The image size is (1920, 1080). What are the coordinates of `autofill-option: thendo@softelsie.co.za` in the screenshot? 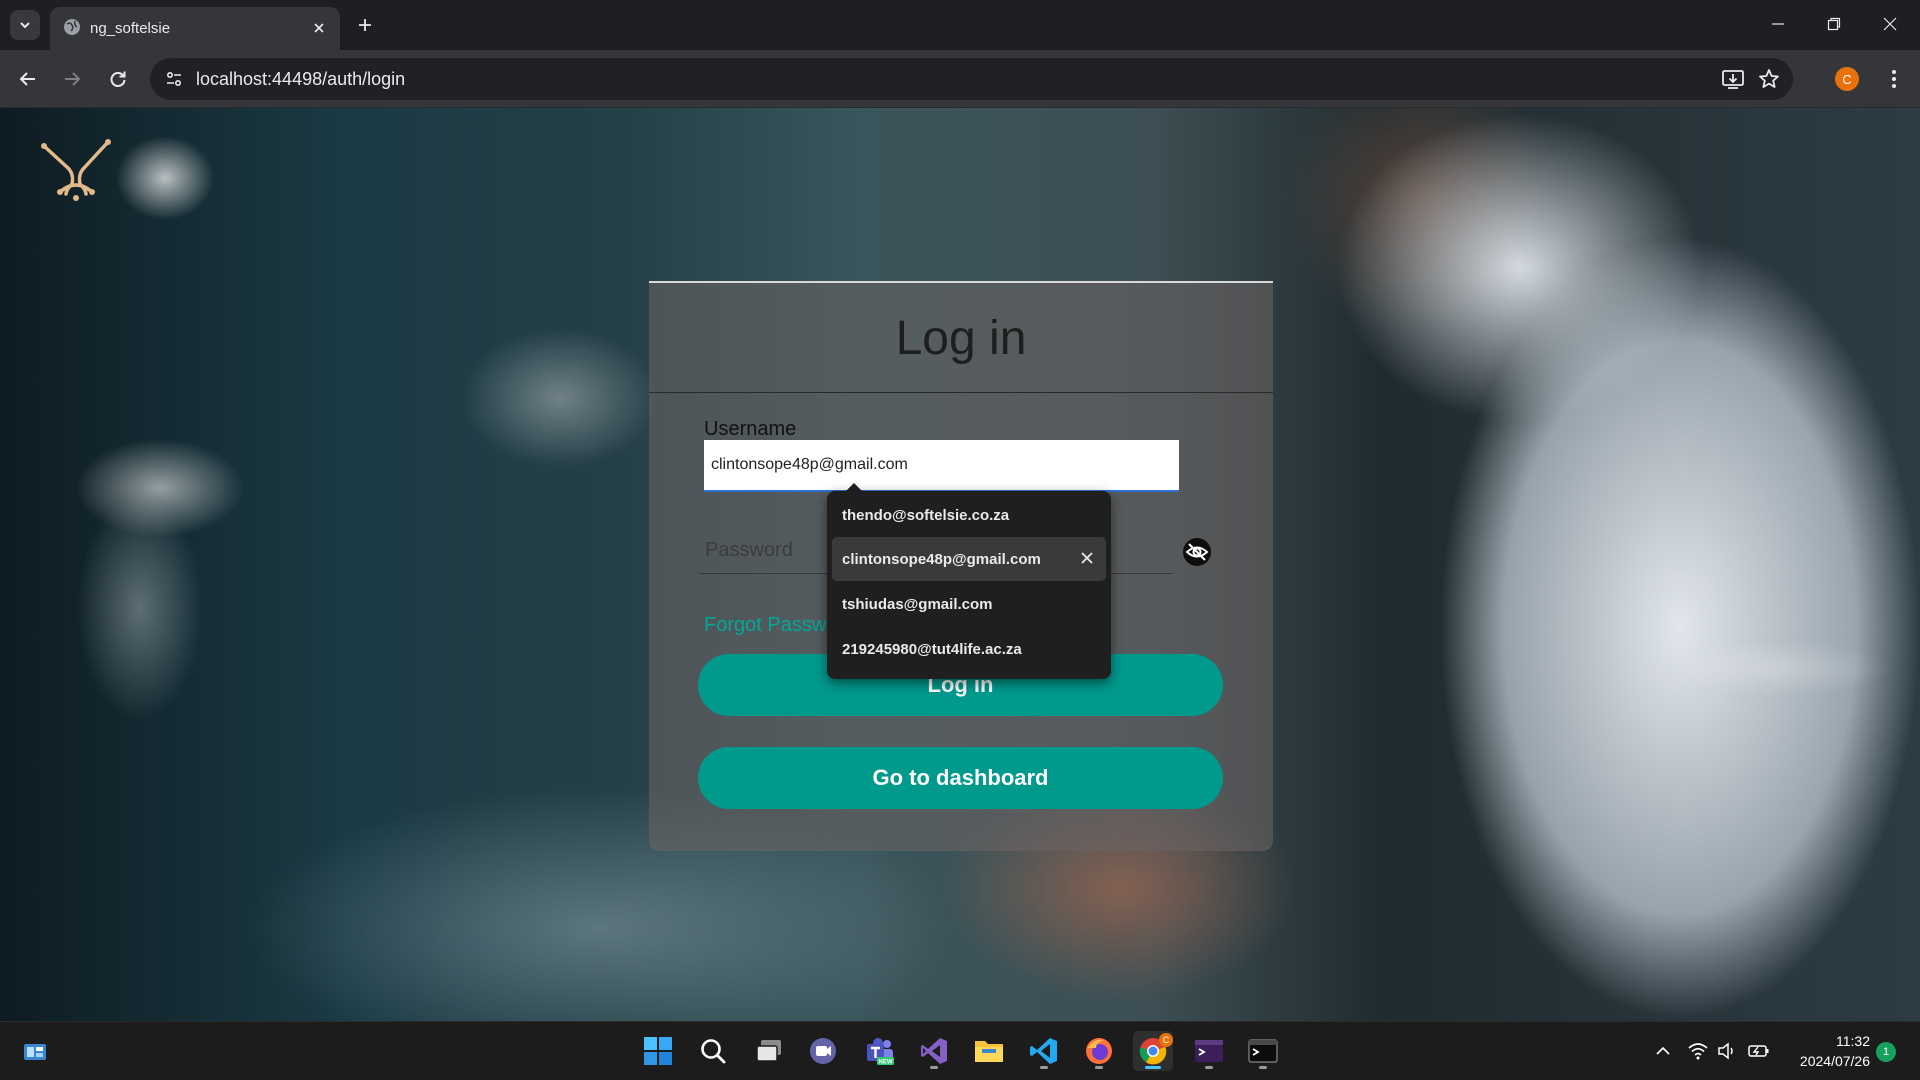 It's located at (969, 515).